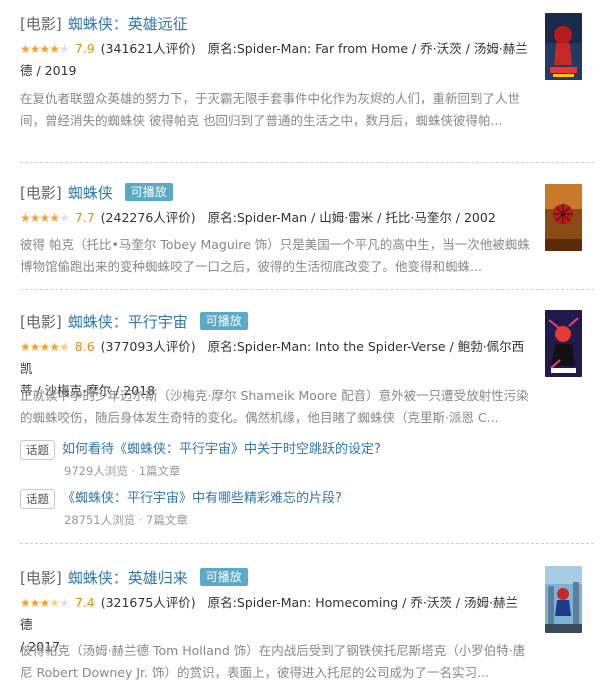 This screenshot has height=693, width=614. I want to click on topic-stats: 9729人浏览 · 1篇文章, so click(122, 471).